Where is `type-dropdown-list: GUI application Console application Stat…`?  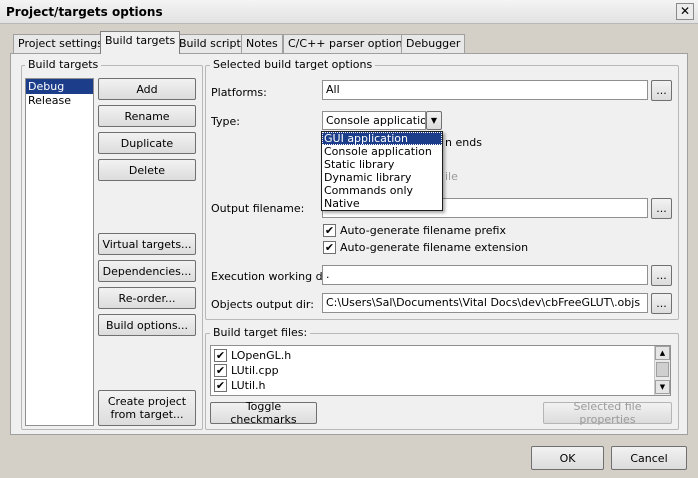 type-dropdown-list: GUI application Console application Stat… is located at coordinates (382, 171).